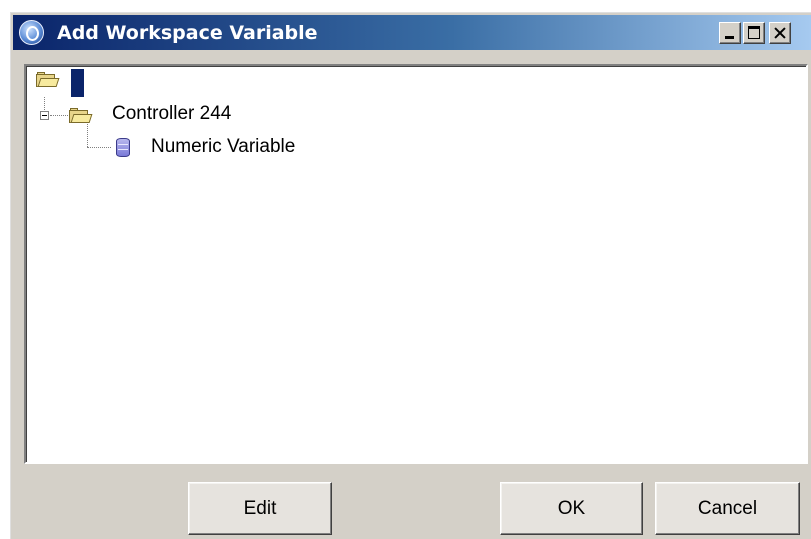 The height and width of the screenshot is (539, 811). I want to click on database-icon, so click(123, 147).